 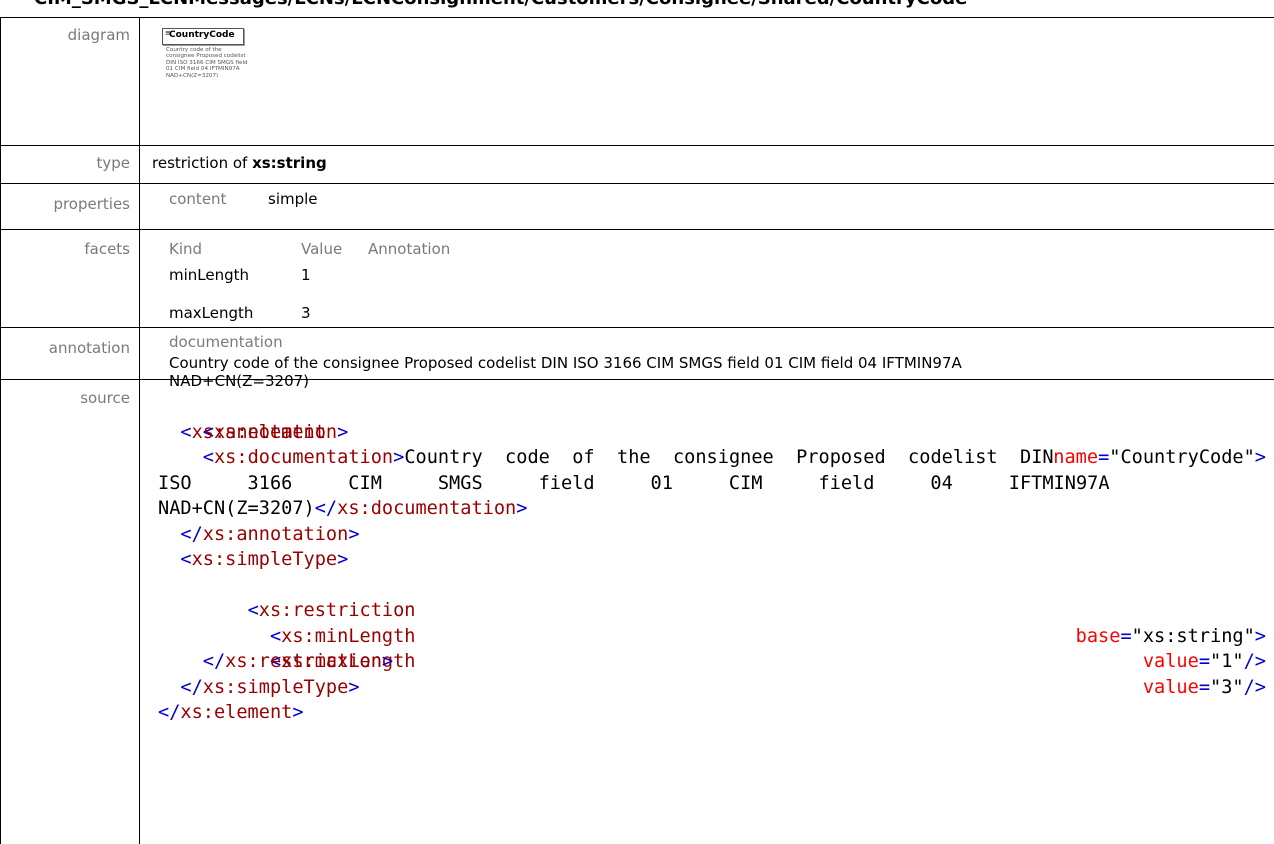 What do you see at coordinates (113, 163) in the screenshot?
I see `row-label-type: type` at bounding box center [113, 163].